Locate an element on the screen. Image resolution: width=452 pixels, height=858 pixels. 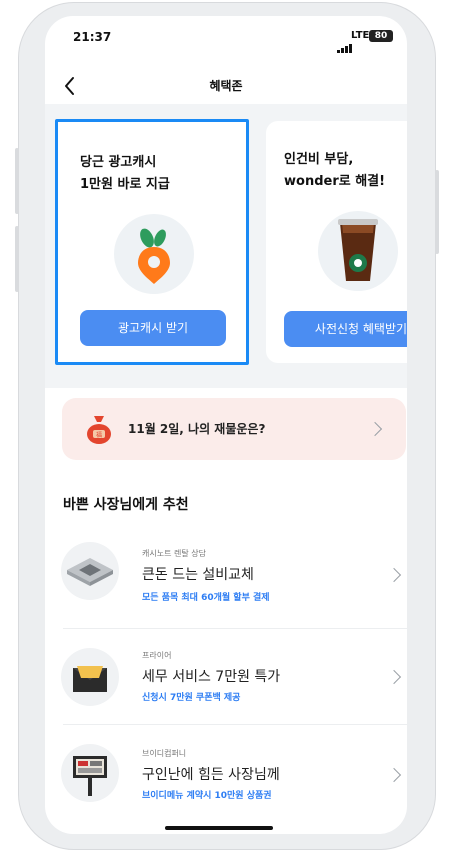
battery-level: 80 is located at coordinates (381, 36).